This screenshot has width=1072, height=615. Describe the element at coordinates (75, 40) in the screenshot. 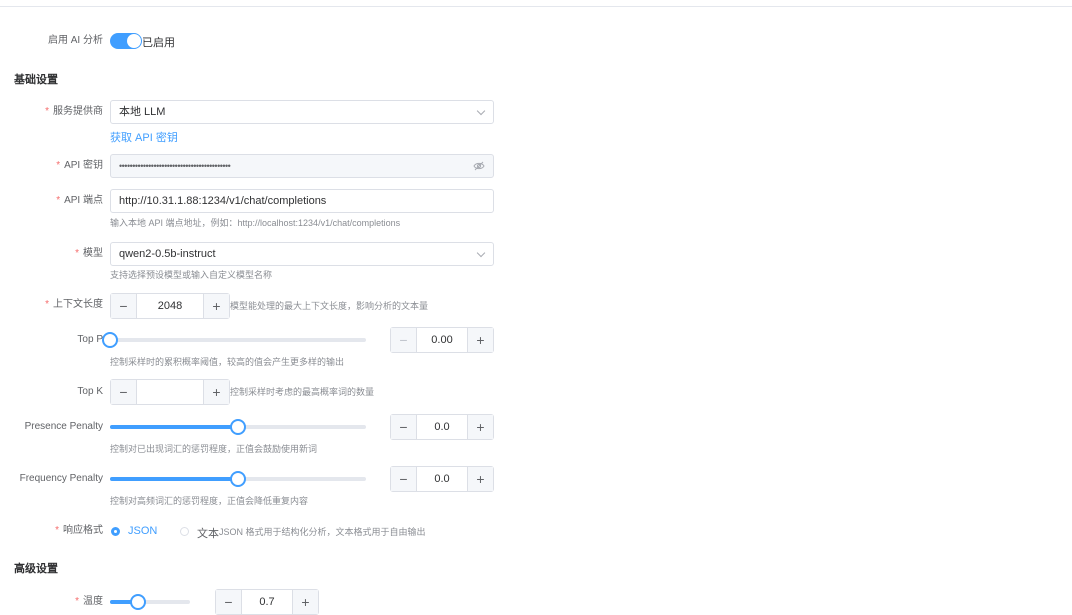

I see `enable-ai-label: 启用 AI 分析` at that location.